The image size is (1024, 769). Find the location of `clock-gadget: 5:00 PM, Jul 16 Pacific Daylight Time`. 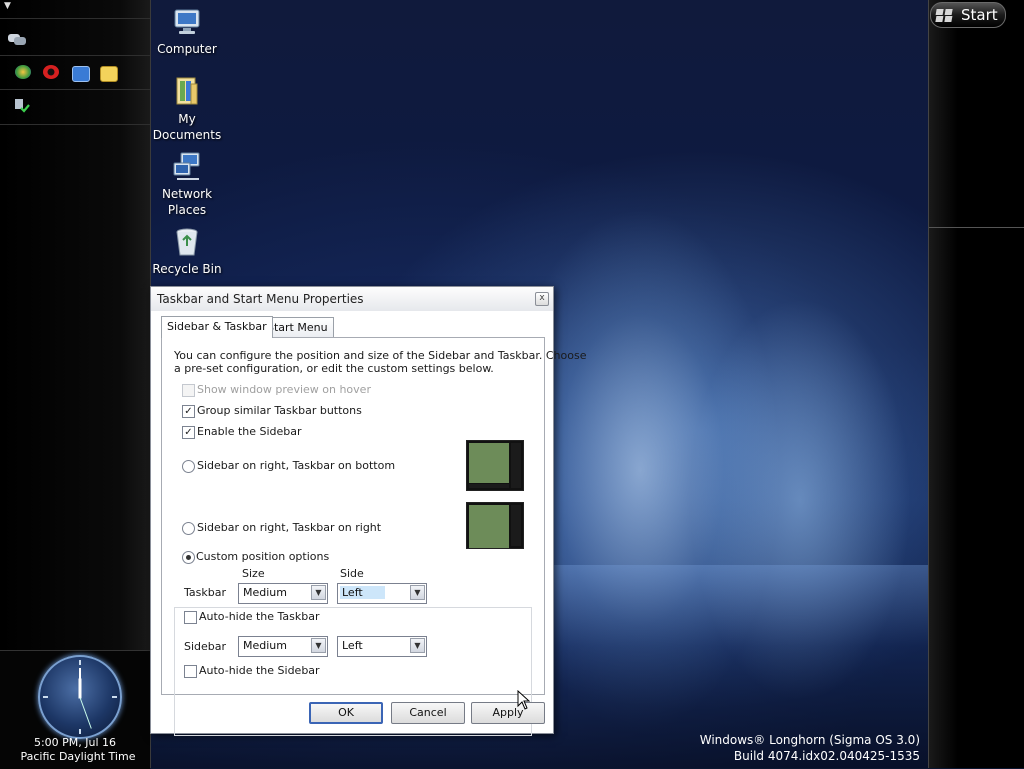

clock-gadget: 5:00 PM, Jul 16 Pacific Daylight Time is located at coordinates (75, 709).